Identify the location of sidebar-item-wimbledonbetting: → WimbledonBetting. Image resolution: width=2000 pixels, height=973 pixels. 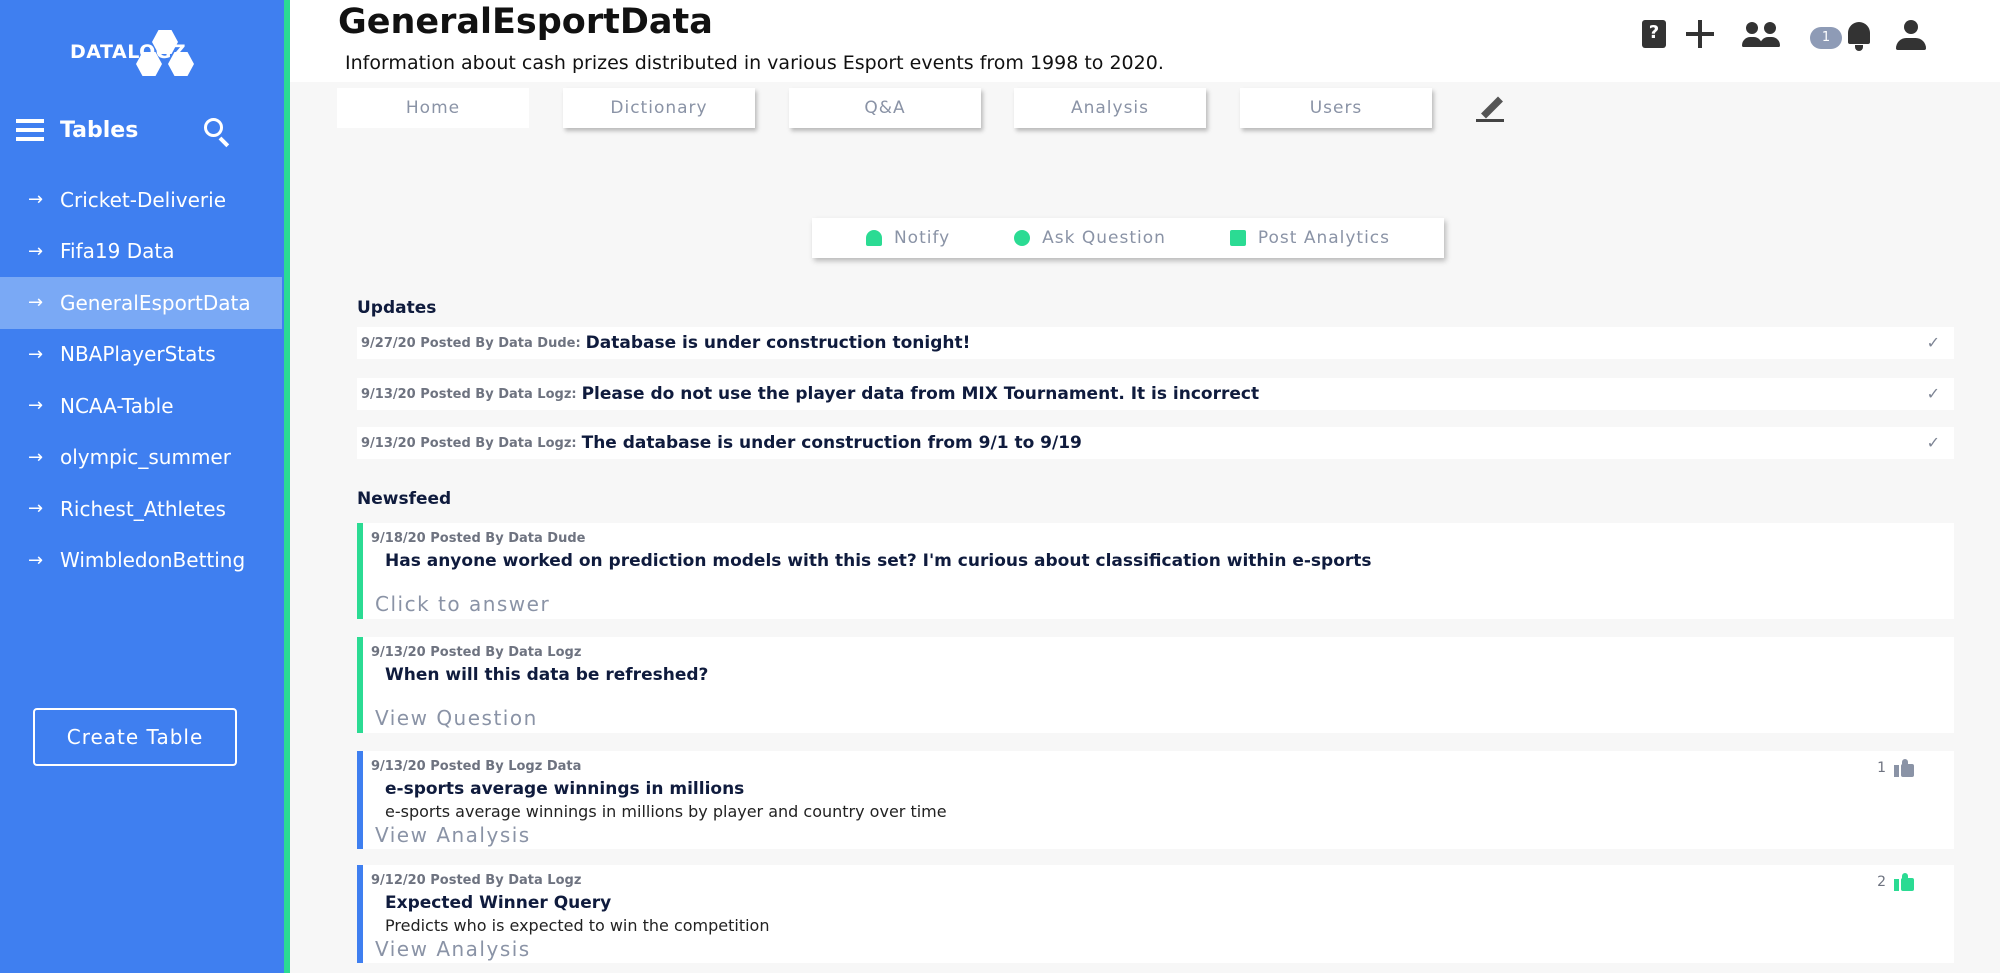
(141, 561).